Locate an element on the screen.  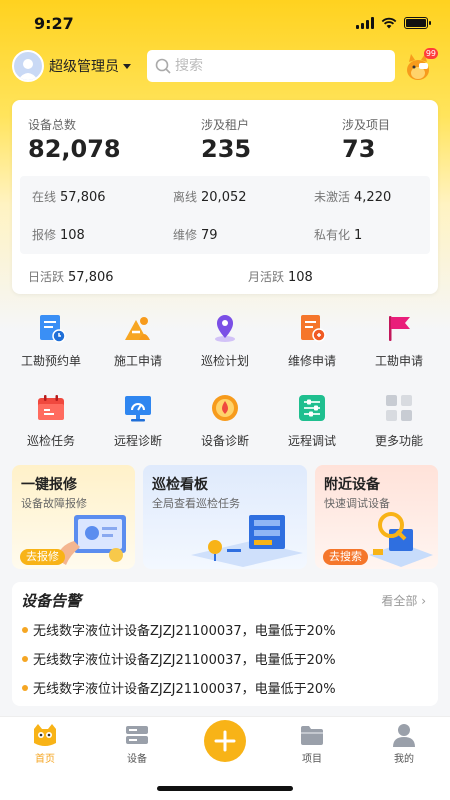
tab-label: 设备 is located at coordinates (137, 759).